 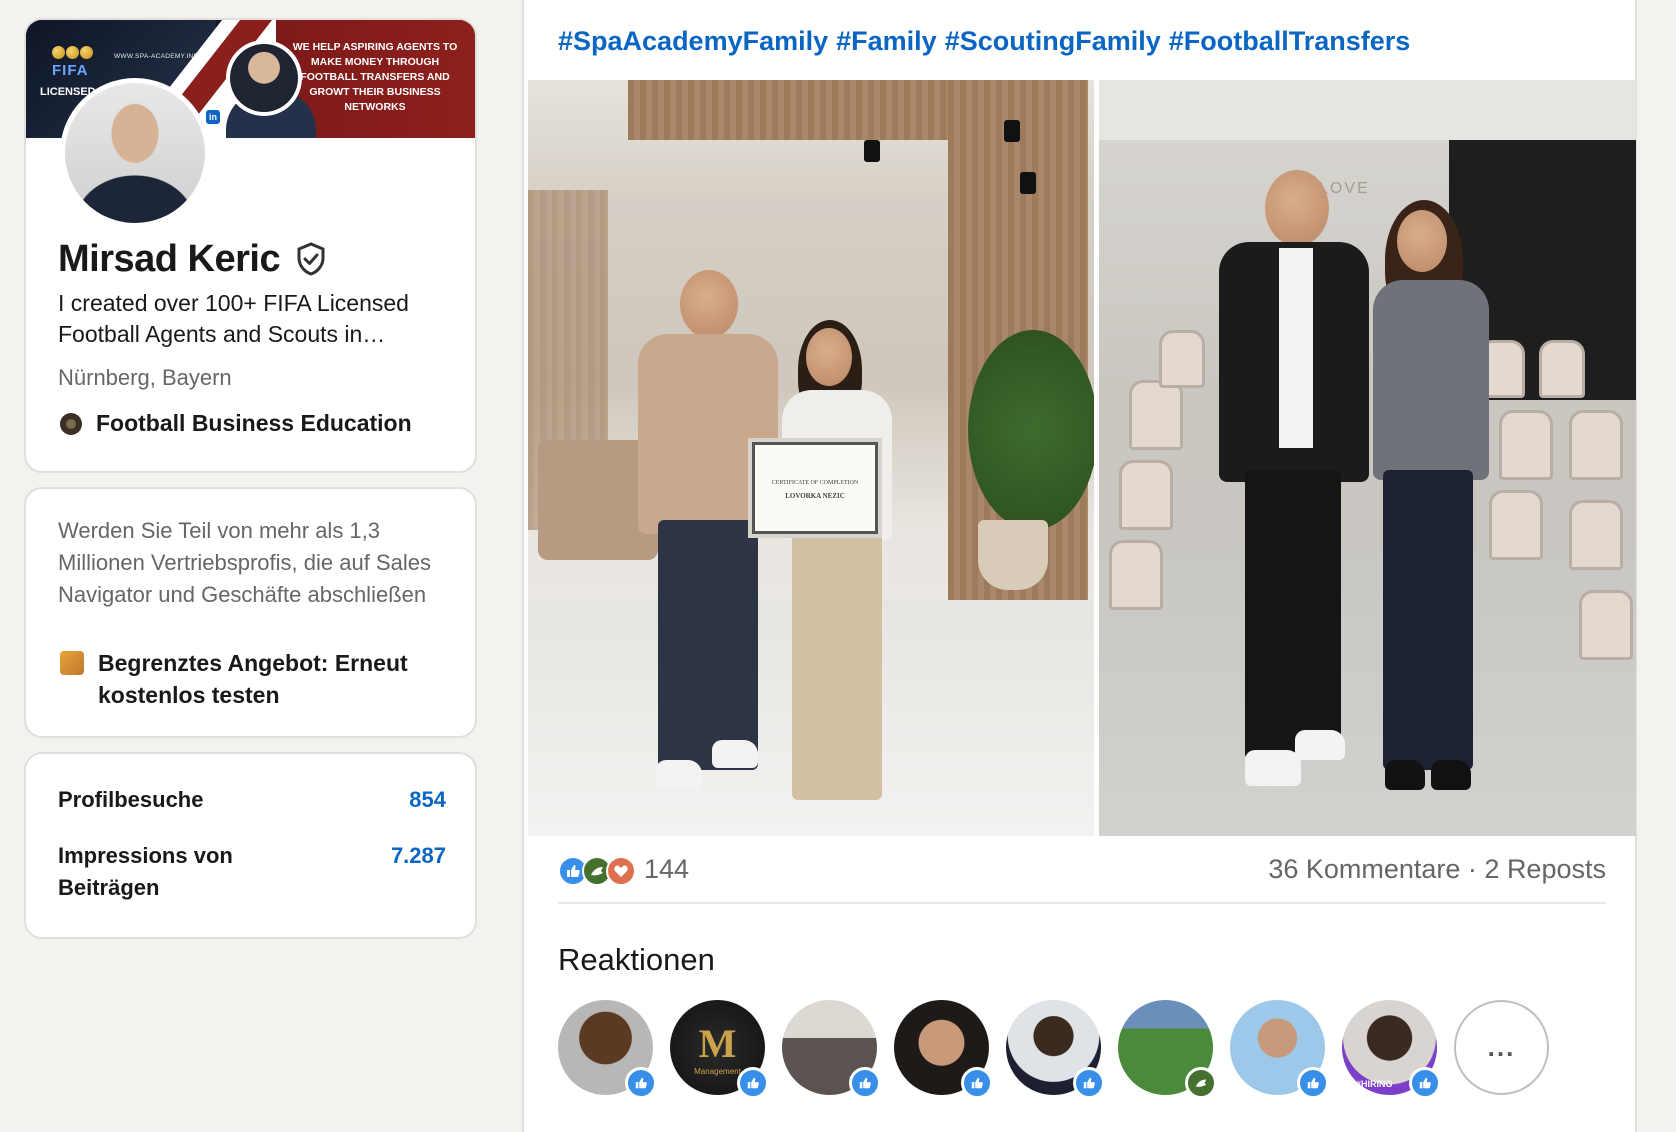 I want to click on shield-check-icon, so click(x=311, y=259).